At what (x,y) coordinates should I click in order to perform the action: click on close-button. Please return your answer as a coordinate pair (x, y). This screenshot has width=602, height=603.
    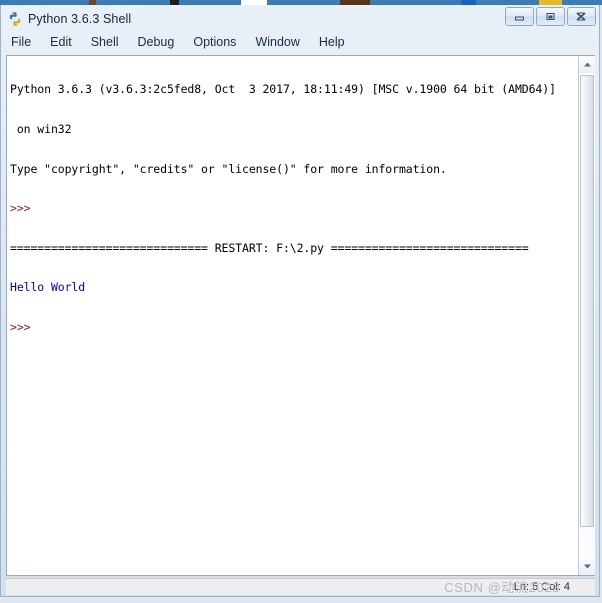
    Looking at the image, I should click on (581, 16).